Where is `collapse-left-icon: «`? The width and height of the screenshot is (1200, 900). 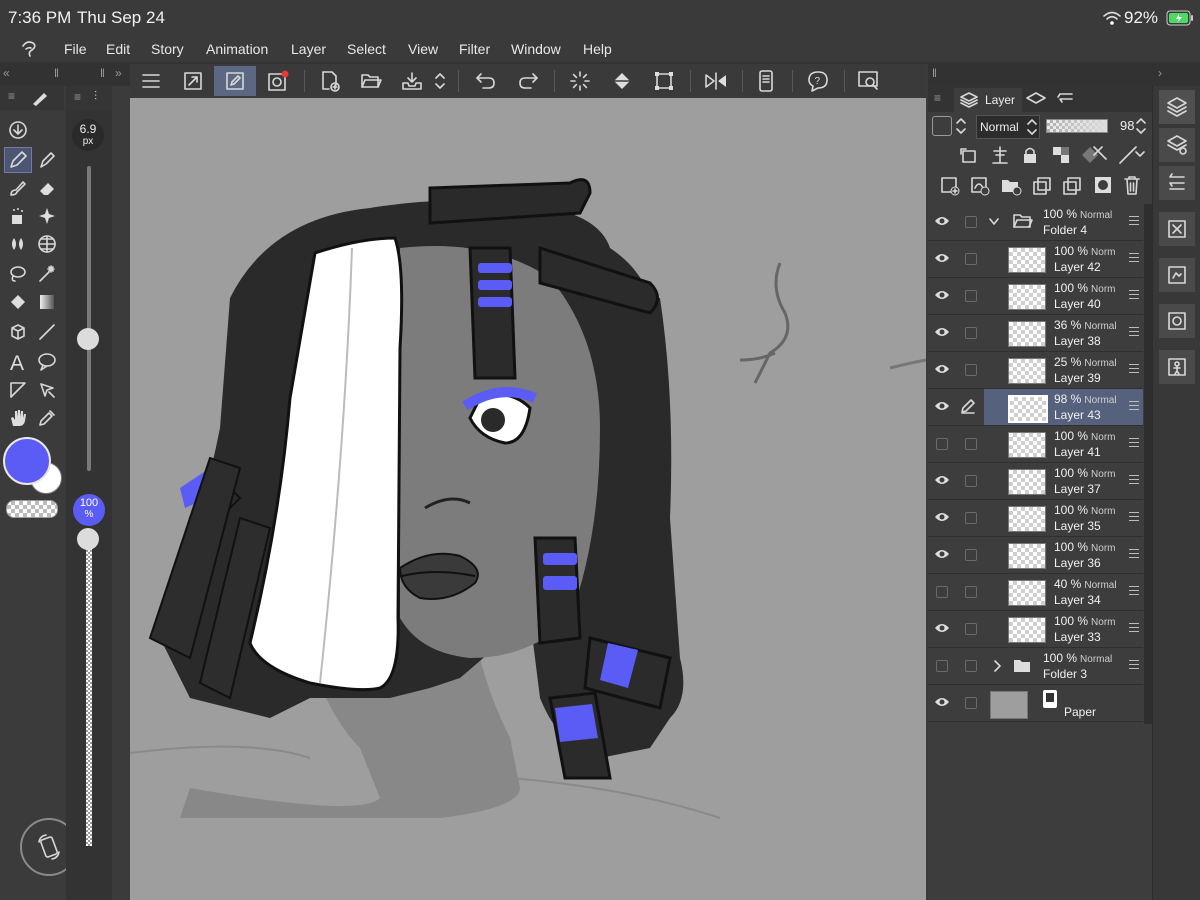 collapse-left-icon: « is located at coordinates (6, 73).